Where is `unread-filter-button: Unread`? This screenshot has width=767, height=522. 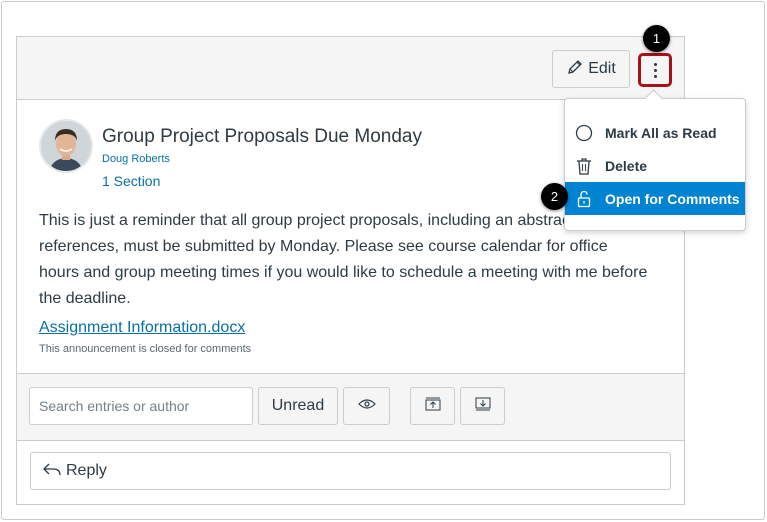 unread-filter-button: Unread is located at coordinates (298, 406).